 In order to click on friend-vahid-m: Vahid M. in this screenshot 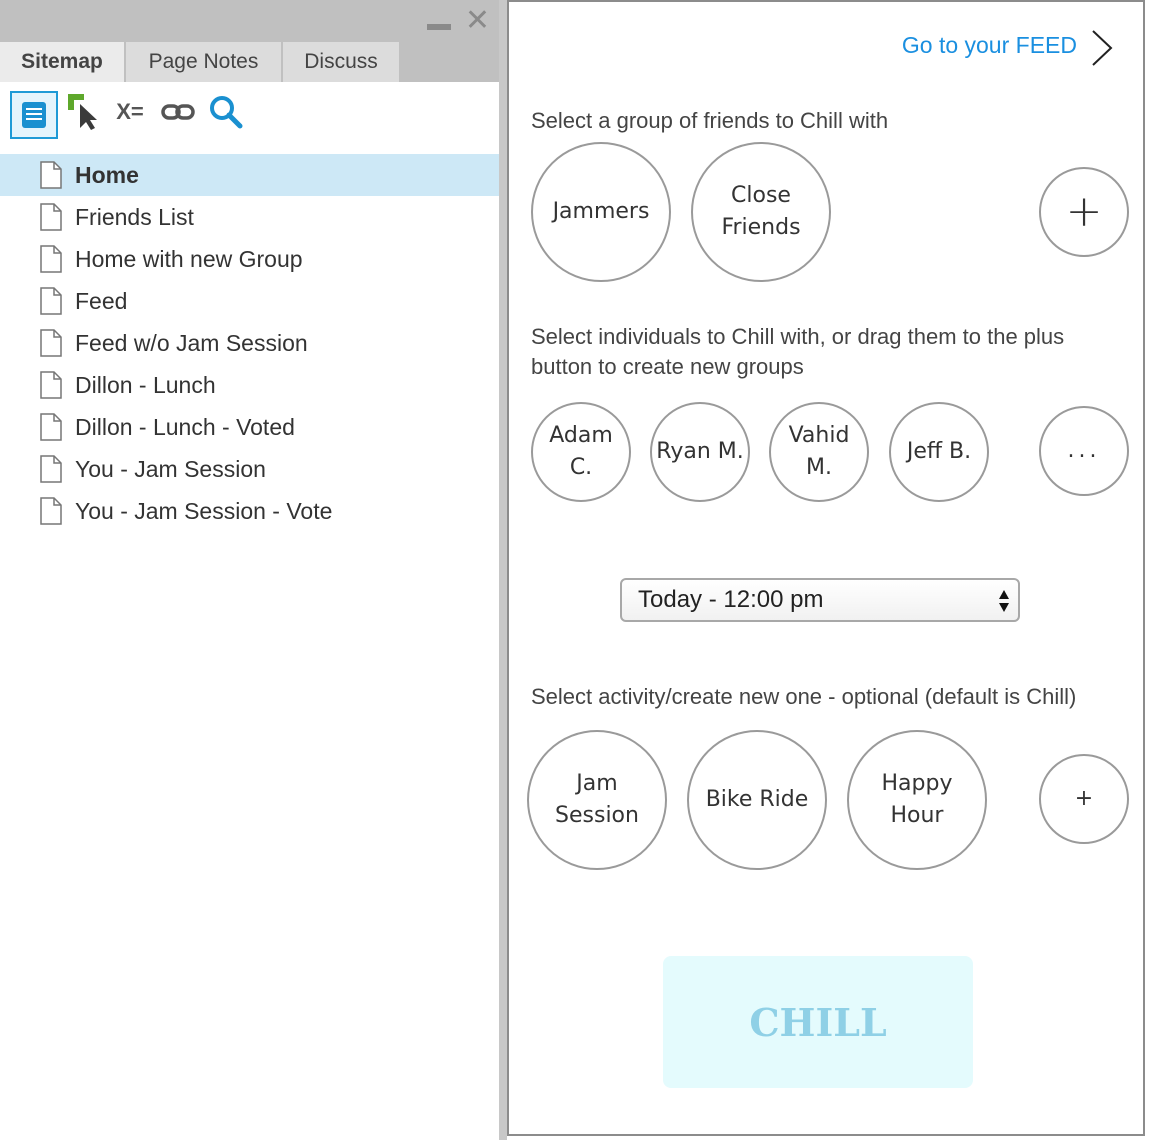, I will do `click(819, 452)`.